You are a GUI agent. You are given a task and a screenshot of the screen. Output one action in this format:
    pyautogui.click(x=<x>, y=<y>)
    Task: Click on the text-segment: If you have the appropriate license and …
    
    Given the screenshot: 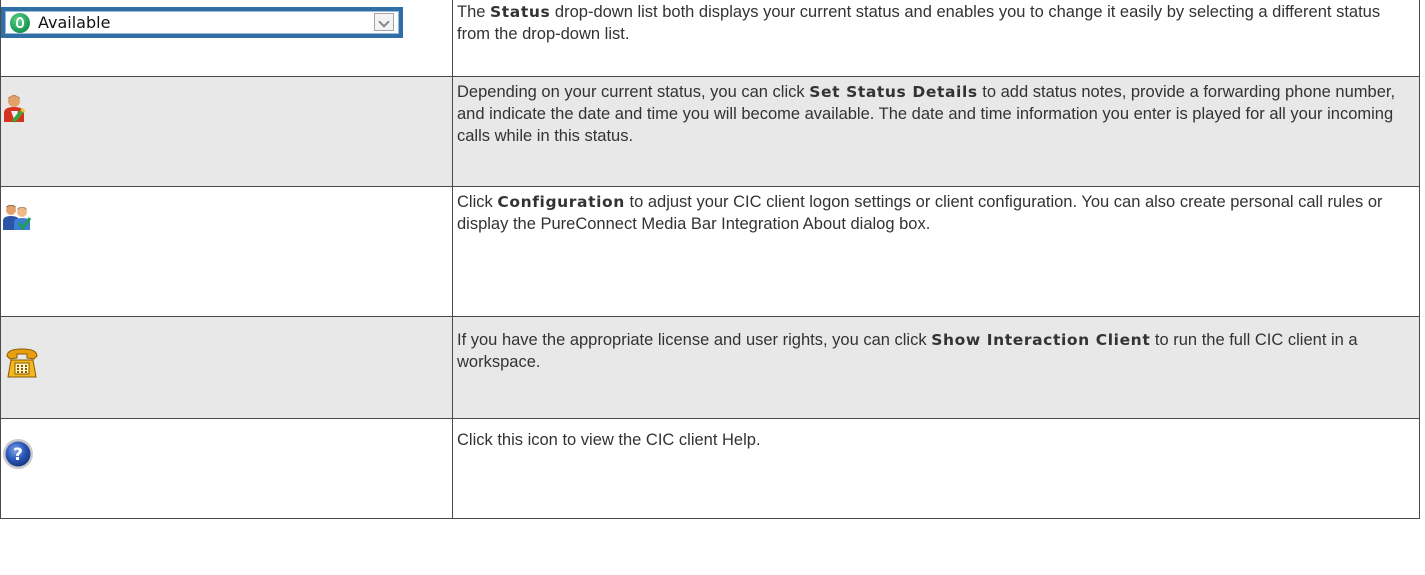 What is the action you would take?
    pyautogui.click(x=694, y=339)
    